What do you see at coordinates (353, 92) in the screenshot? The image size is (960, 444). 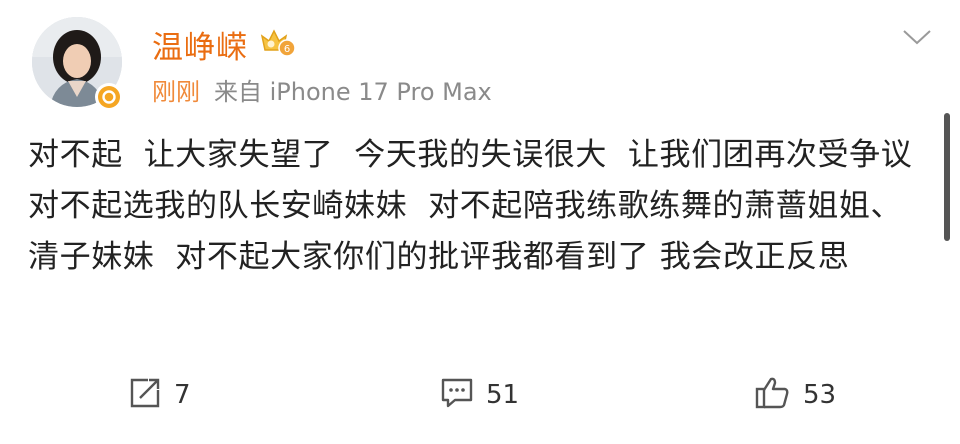 I see `post-source: 来自 iPhone 17 Pro Max` at bounding box center [353, 92].